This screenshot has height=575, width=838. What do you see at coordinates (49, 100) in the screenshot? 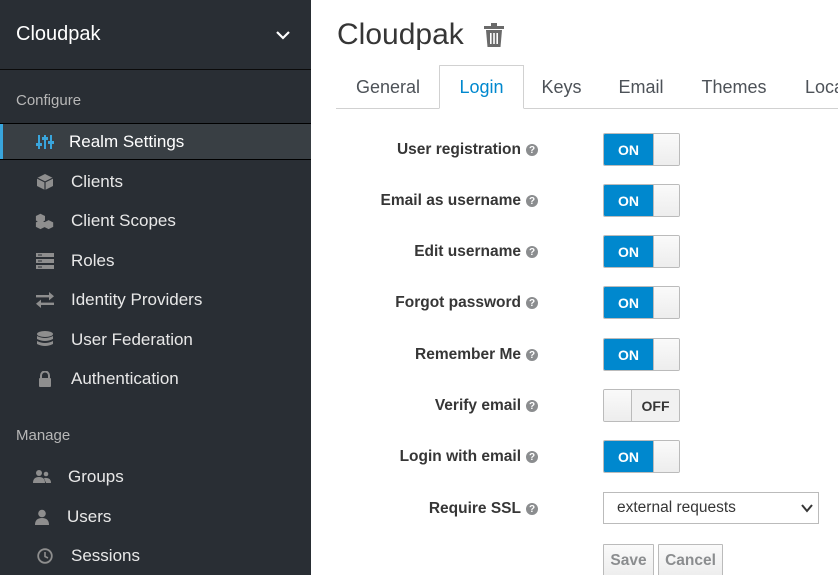
I see `section-title-configure: Configure` at bounding box center [49, 100].